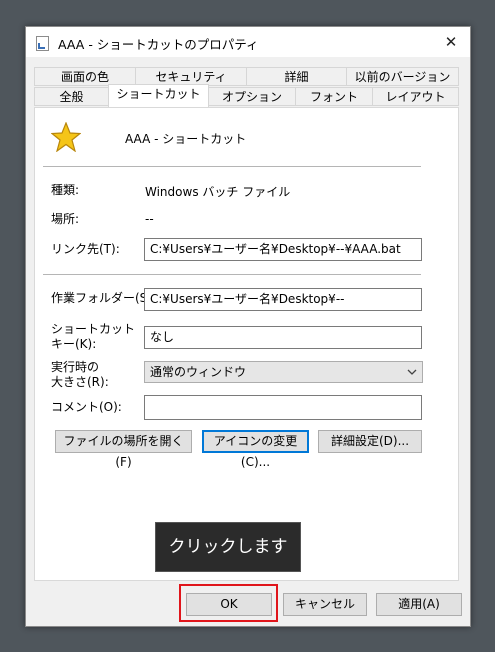 This screenshot has height=652, width=495. I want to click on ok-button: OK, so click(229, 604).